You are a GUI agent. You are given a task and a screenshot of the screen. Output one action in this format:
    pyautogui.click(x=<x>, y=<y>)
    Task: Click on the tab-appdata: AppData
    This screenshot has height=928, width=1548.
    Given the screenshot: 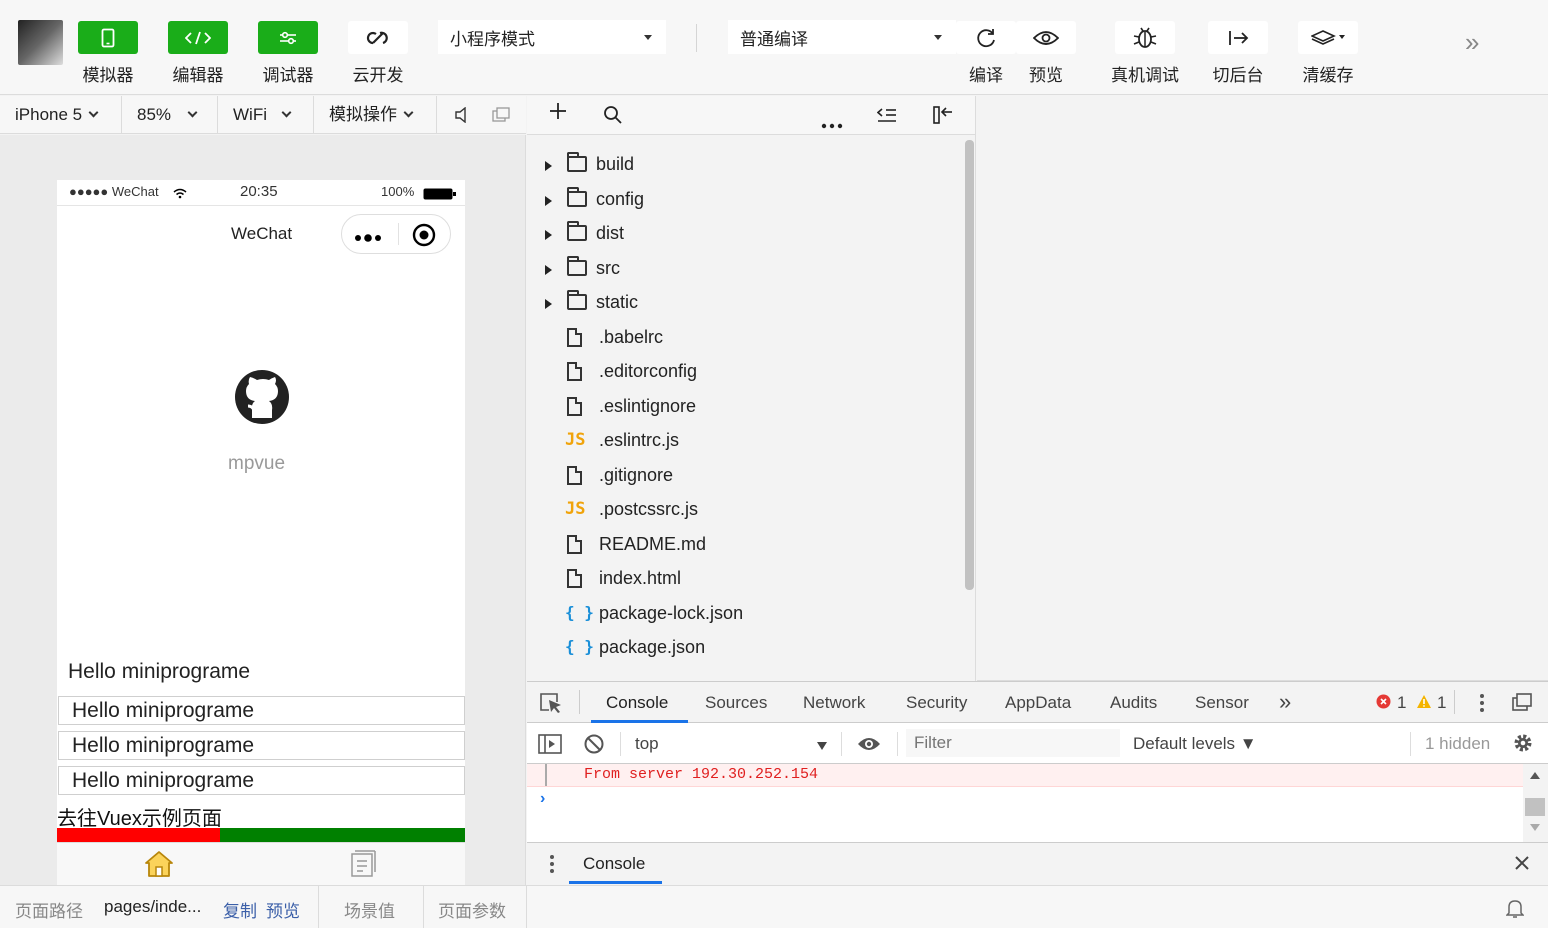 What is the action you would take?
    pyautogui.click(x=1038, y=703)
    